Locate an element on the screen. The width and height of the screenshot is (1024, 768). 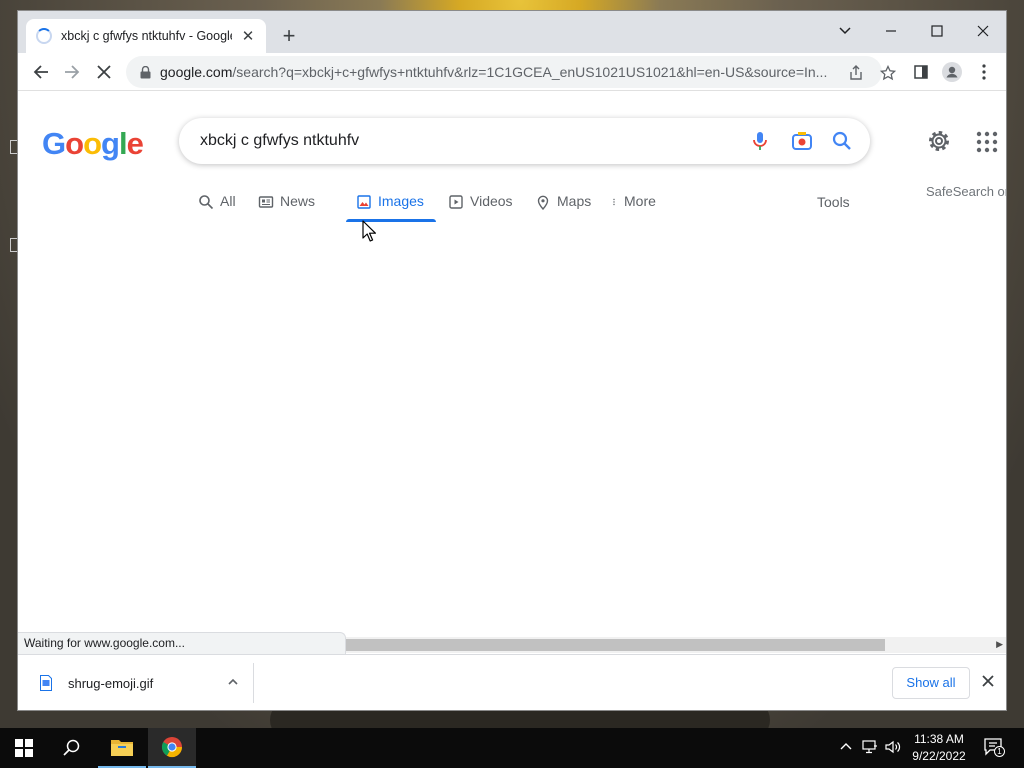
download-item: shrug-emoji.gif is located at coordinates (141, 683).